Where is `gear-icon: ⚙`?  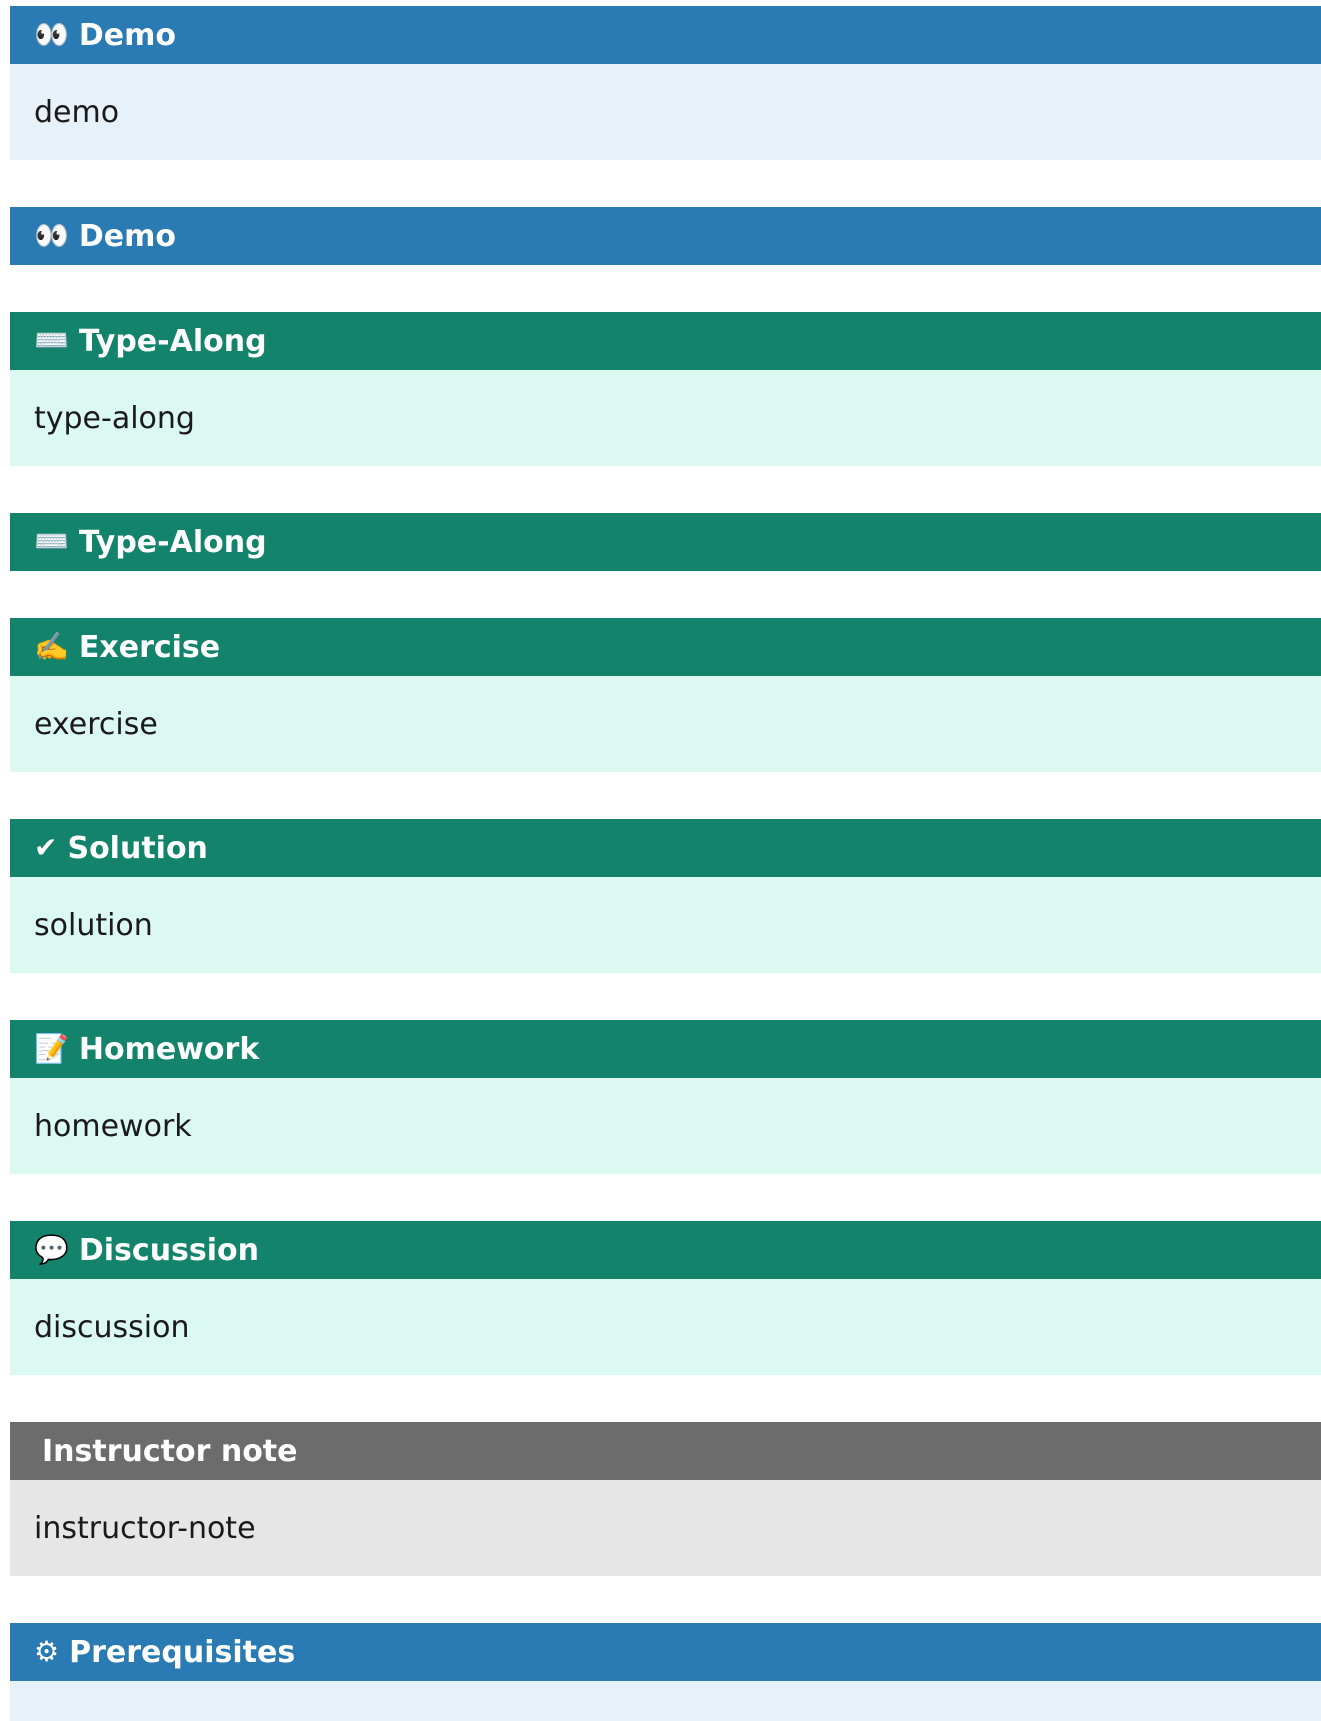
gear-icon: ⚙ is located at coordinates (47, 1651).